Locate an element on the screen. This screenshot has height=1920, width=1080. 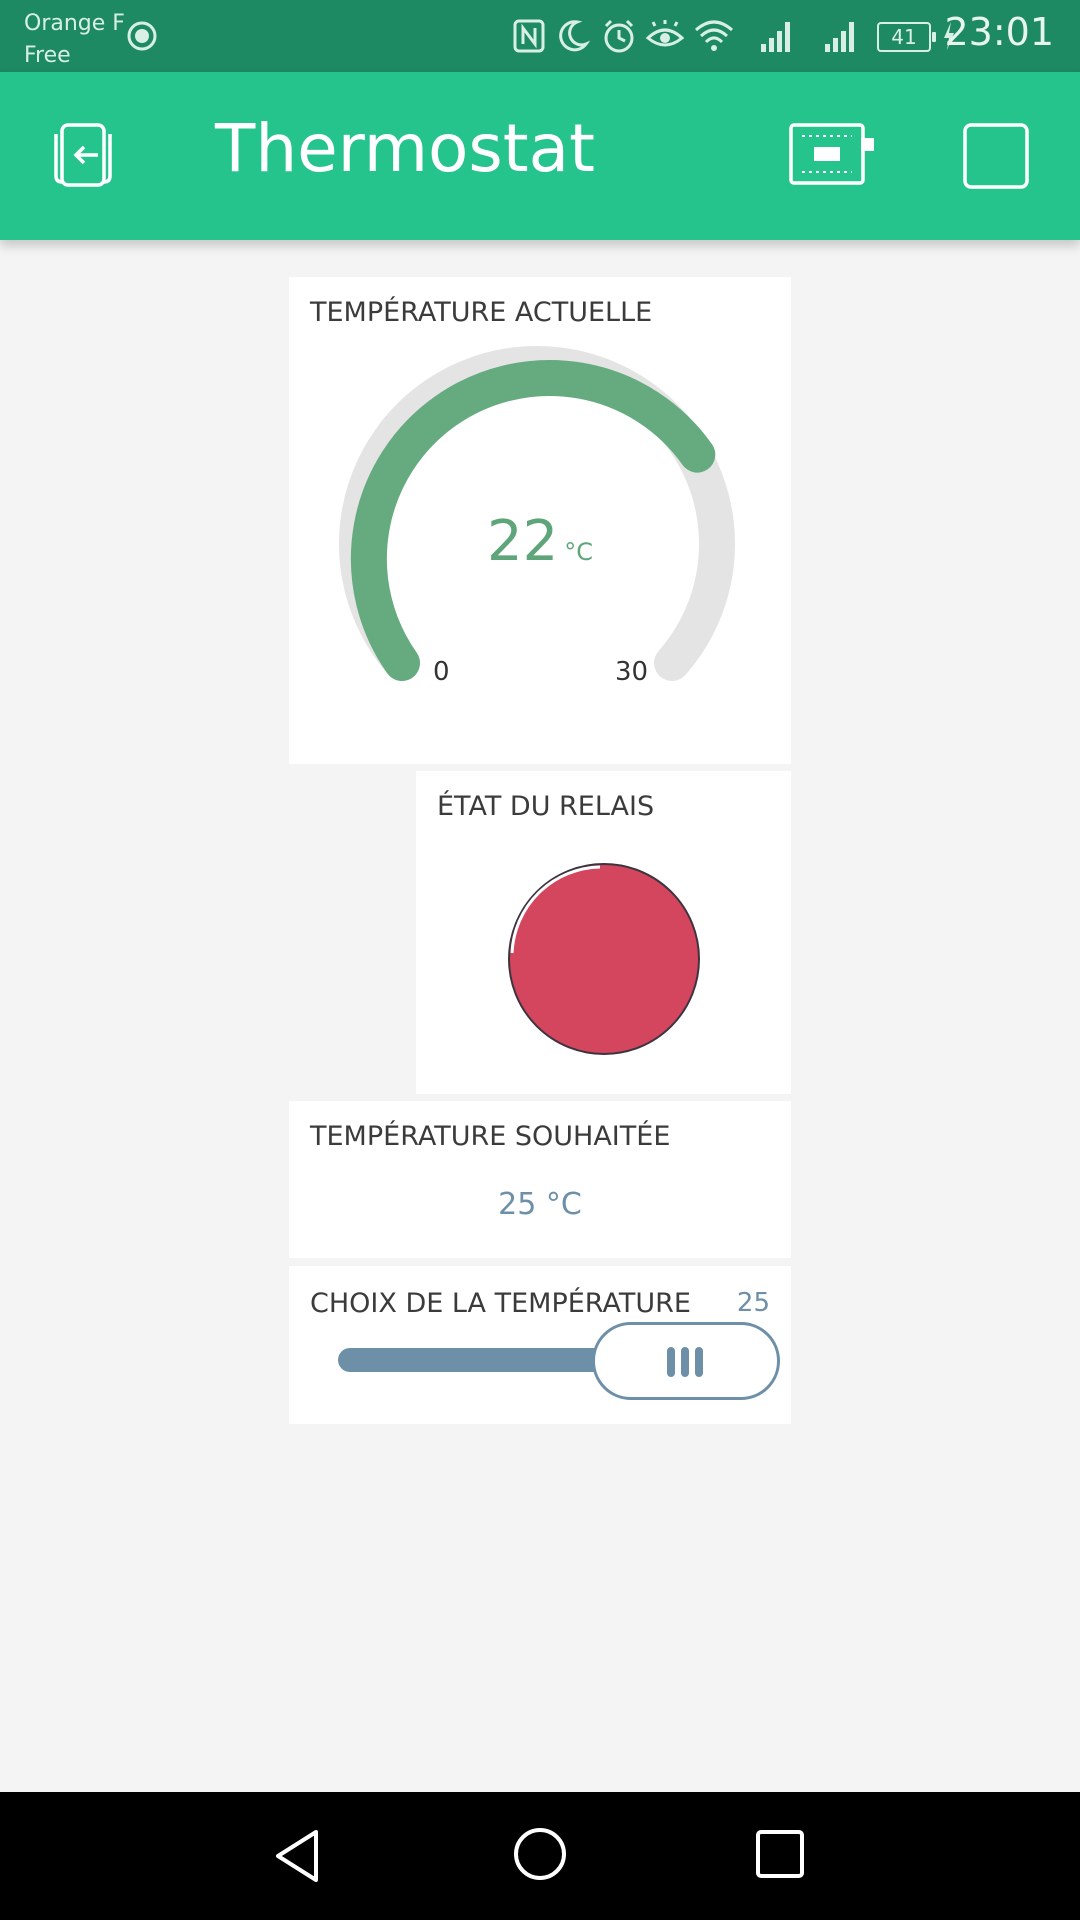
clock: 23:01 is located at coordinates (999, 32).